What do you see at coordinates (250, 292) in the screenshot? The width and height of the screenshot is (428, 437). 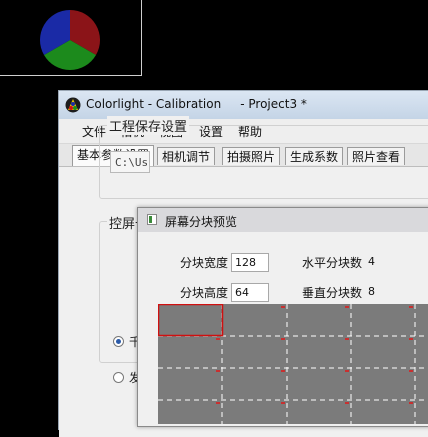 I see `block-height-input: 64` at bounding box center [250, 292].